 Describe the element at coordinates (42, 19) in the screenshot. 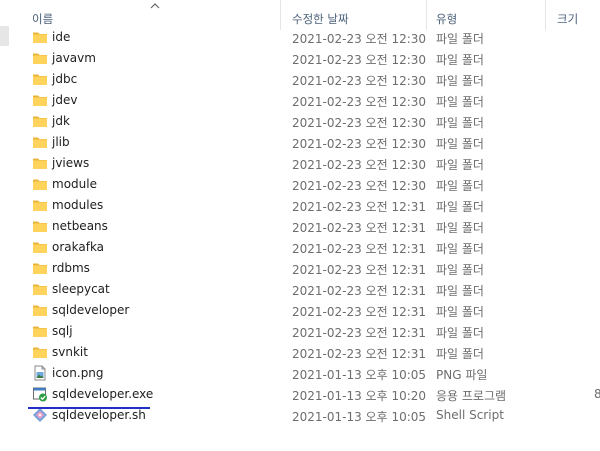

I see `column-header-name: 이름` at that location.